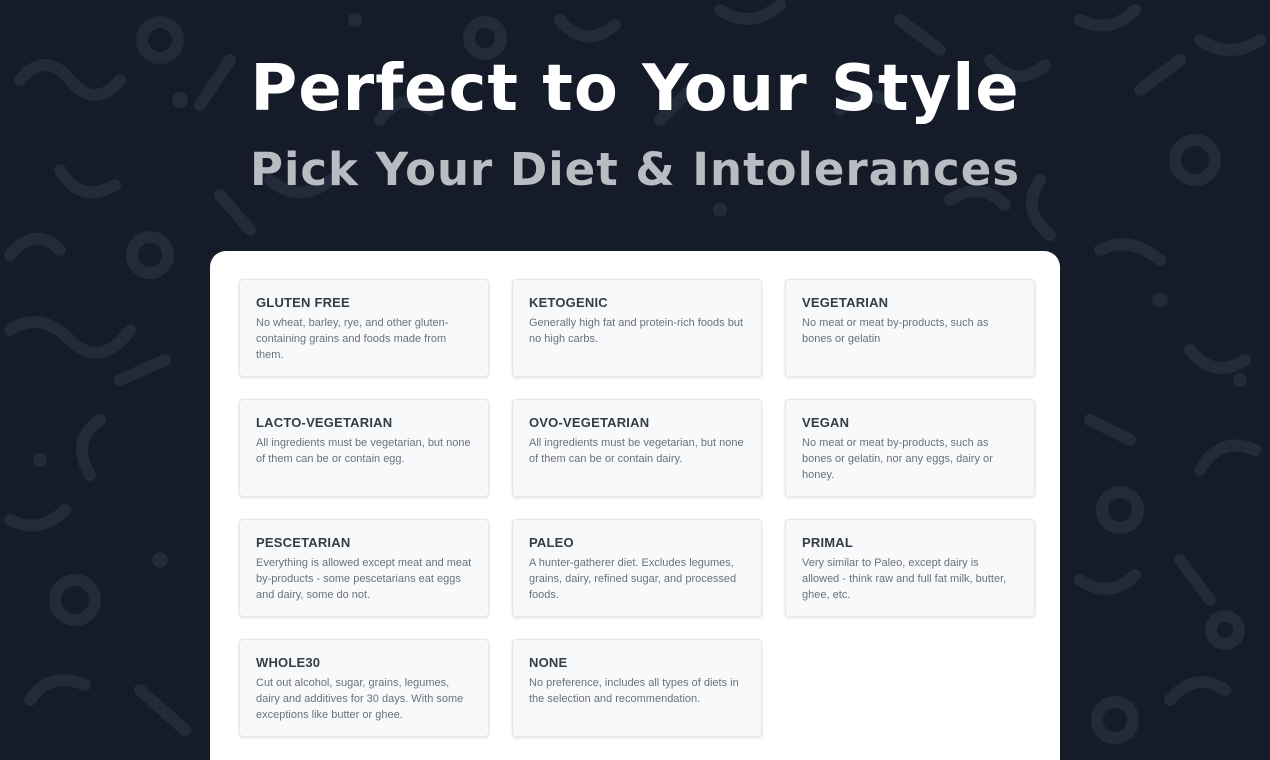 Image resolution: width=1270 pixels, height=760 pixels. What do you see at coordinates (828, 542) in the screenshot?
I see `diet-card-title: PRIMAL` at bounding box center [828, 542].